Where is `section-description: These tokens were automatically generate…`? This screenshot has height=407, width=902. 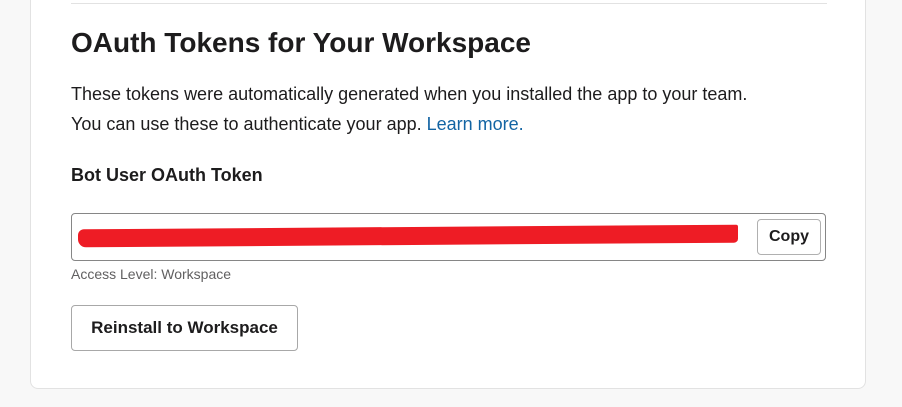 section-description: These tokens were automatically generate… is located at coordinates (451, 109).